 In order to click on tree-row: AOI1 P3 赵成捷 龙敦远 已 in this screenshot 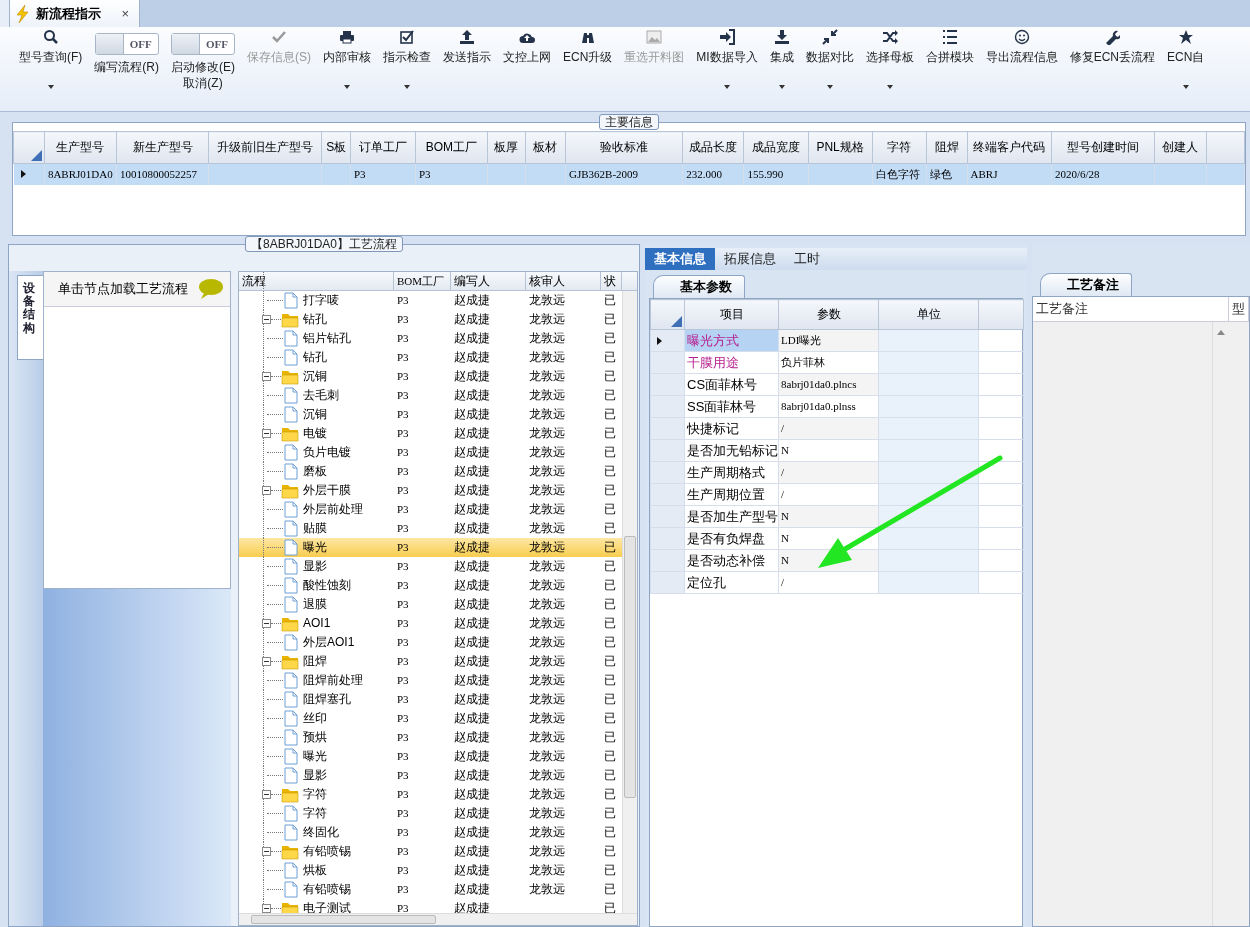, I will do `click(430, 623)`.